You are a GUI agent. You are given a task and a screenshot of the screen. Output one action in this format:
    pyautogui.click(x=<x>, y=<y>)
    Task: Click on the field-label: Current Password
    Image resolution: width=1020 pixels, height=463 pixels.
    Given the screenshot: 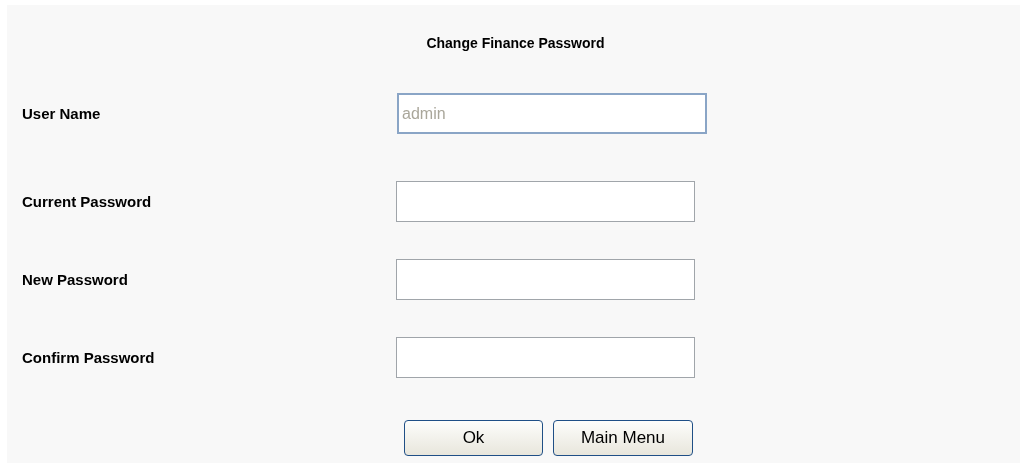 What is the action you would take?
    pyautogui.click(x=87, y=201)
    